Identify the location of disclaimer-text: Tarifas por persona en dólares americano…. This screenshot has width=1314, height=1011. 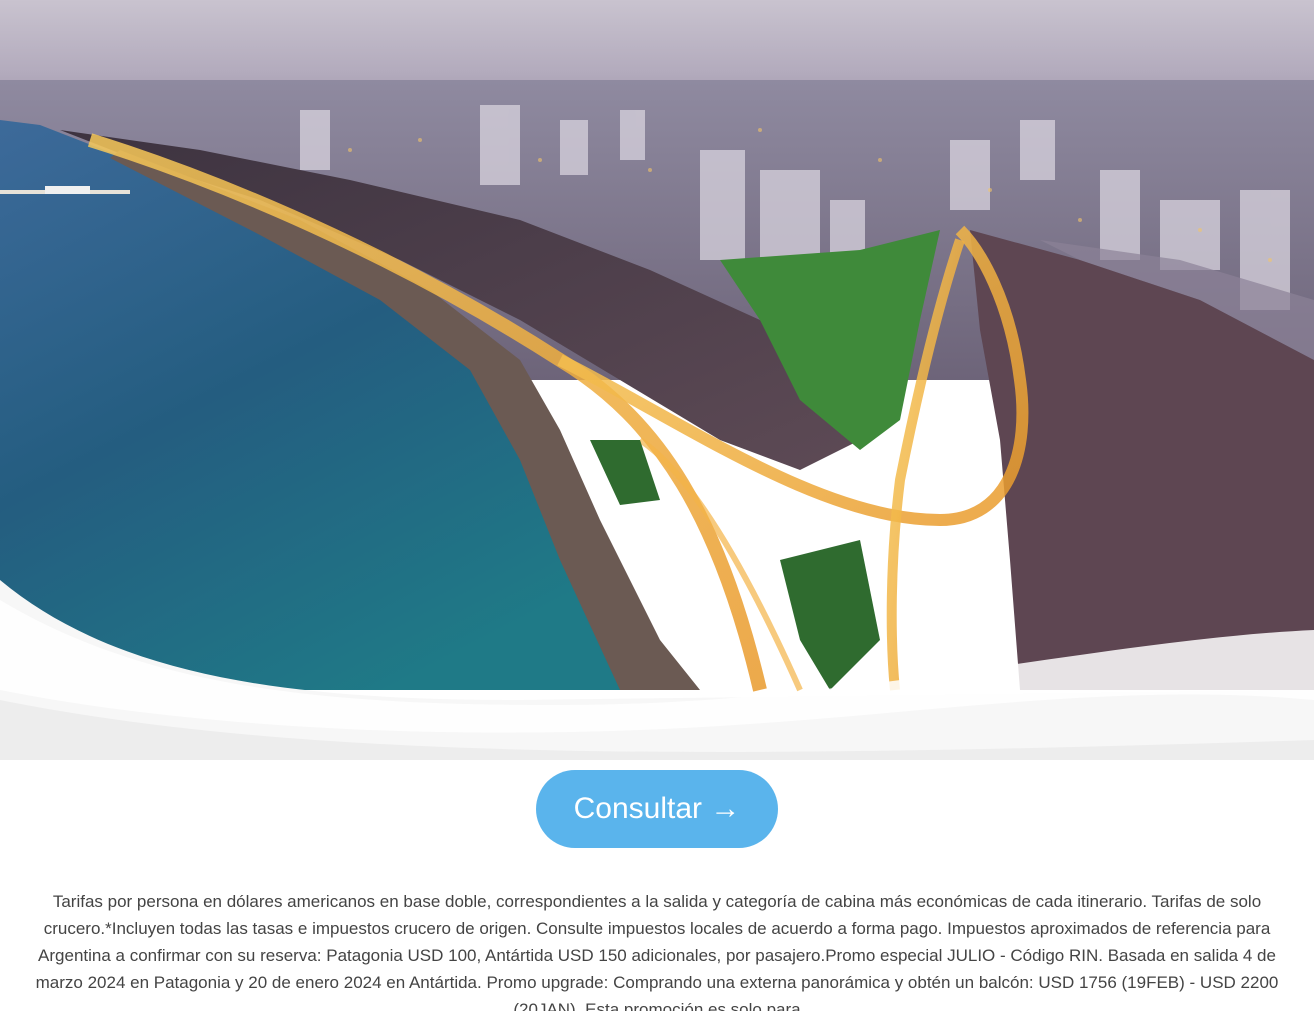
(657, 951).